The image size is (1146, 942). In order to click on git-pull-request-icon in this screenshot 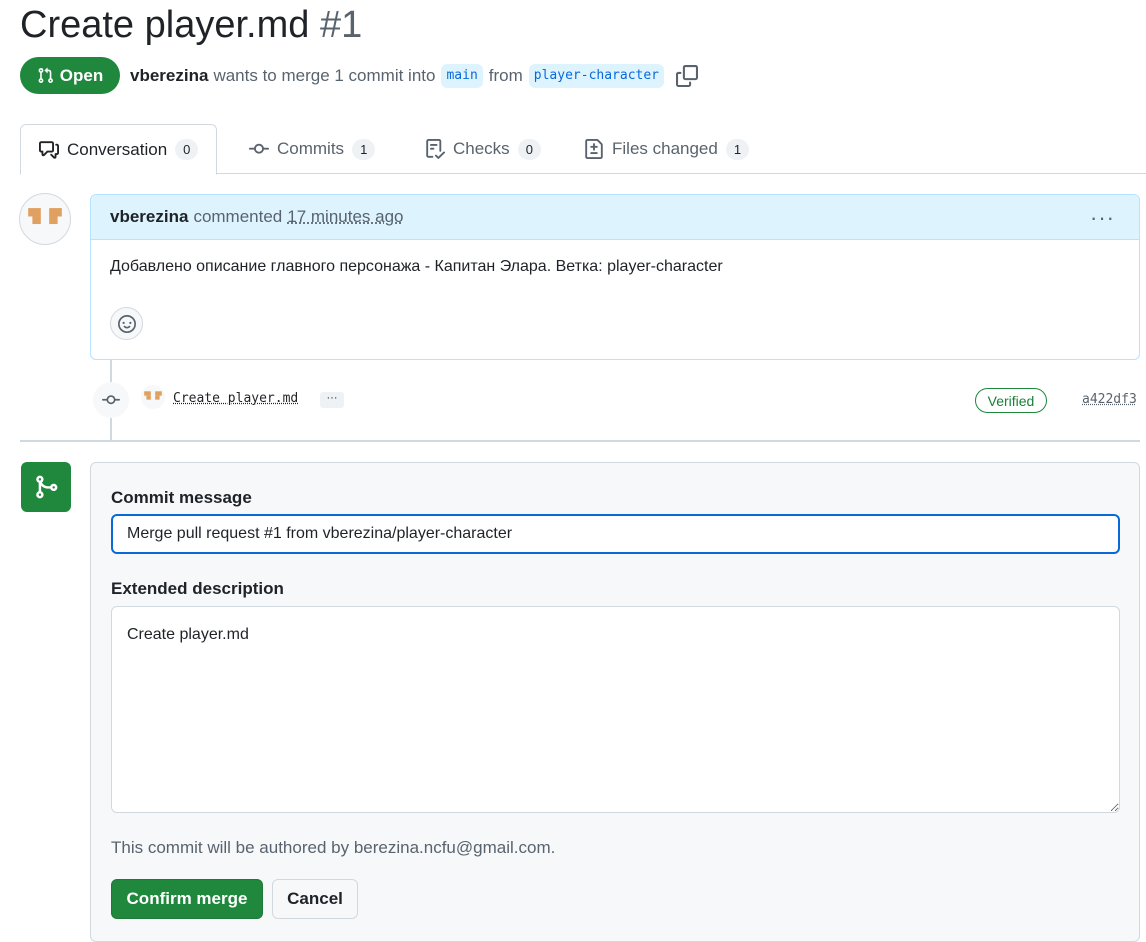, I will do `click(45, 75)`.